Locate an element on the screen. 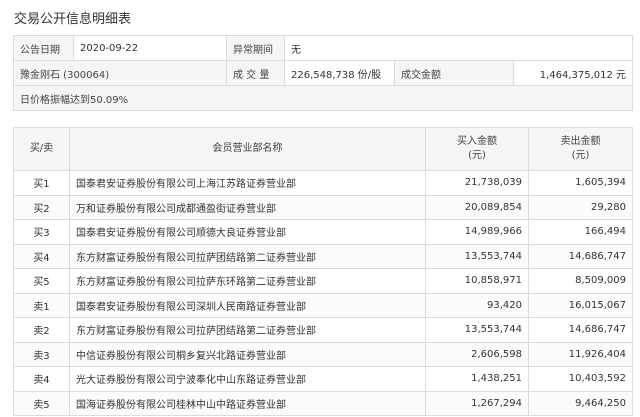 This screenshot has width=640, height=417. volume-label: 成 交 量 is located at coordinates (255, 73).